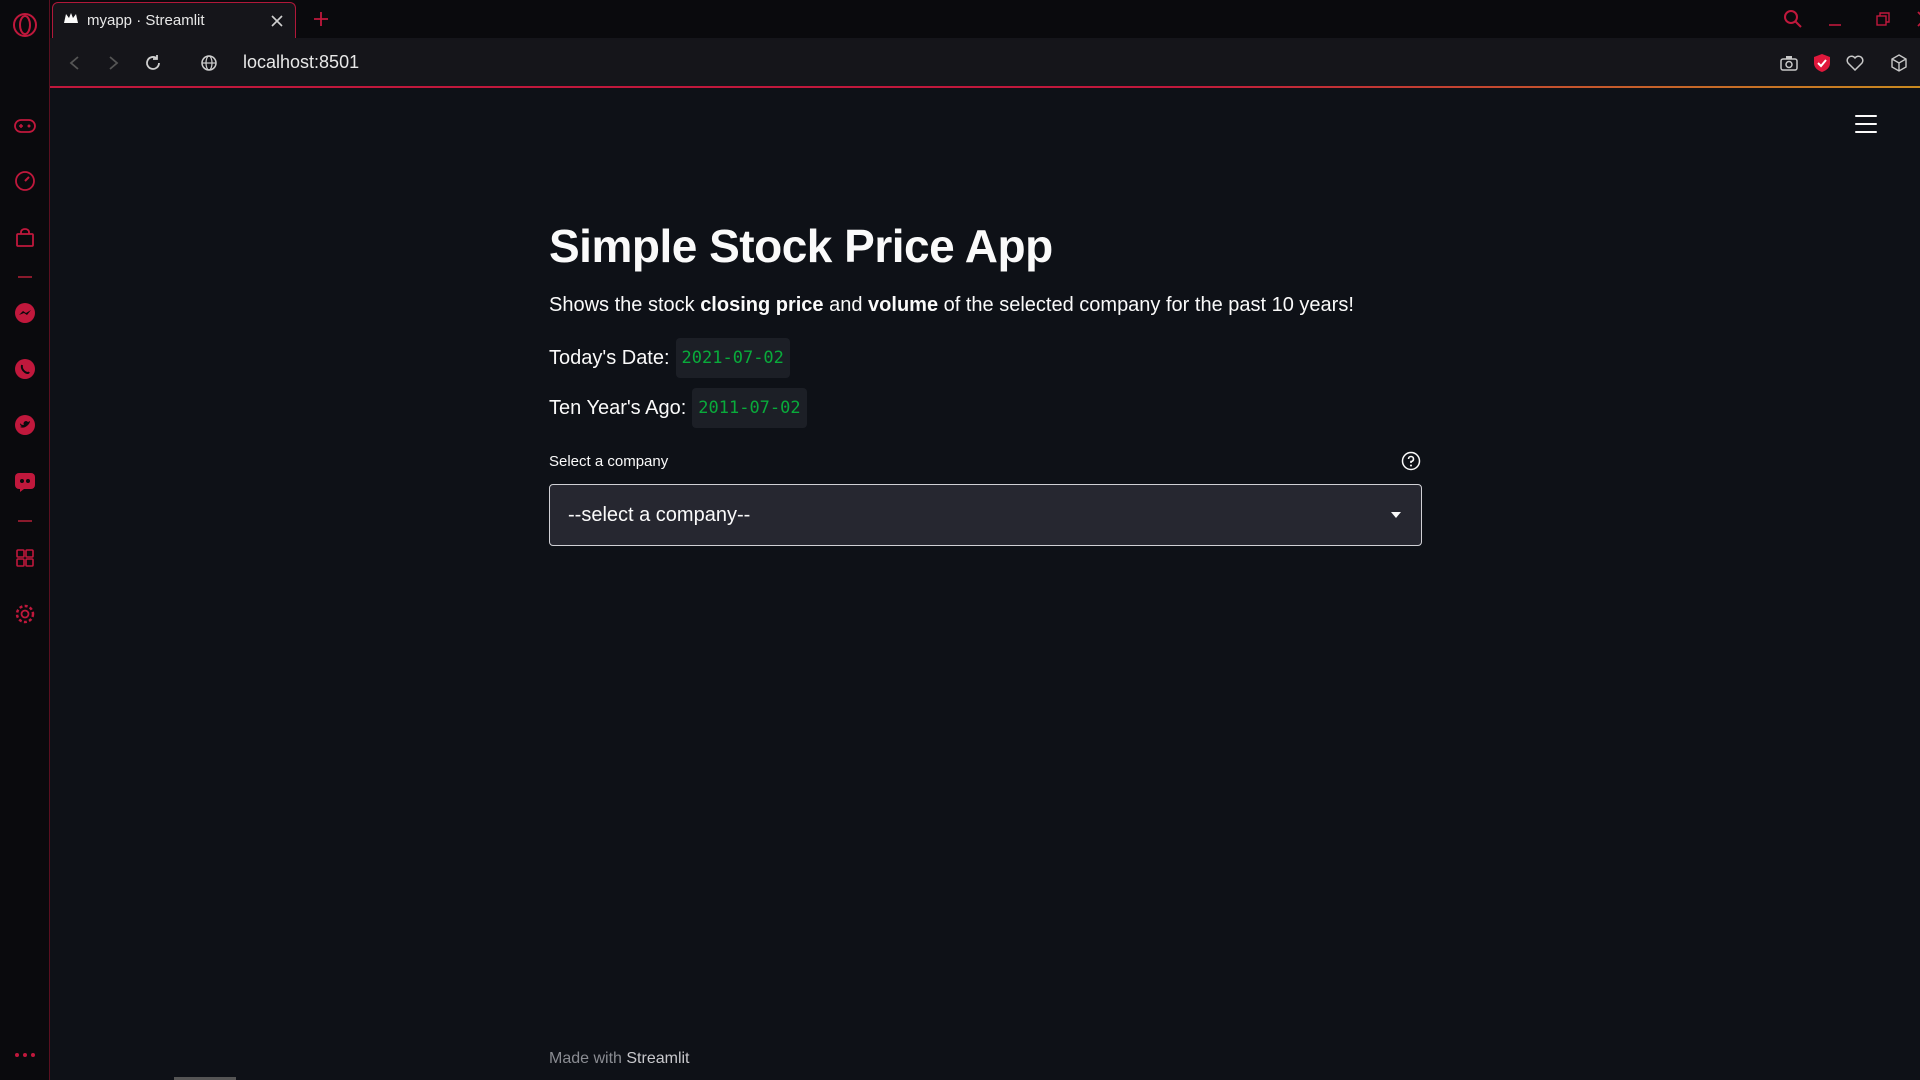 This screenshot has height=1080, width=1920. Describe the element at coordinates (209, 63) in the screenshot. I see `site-info-globe-icon` at that location.